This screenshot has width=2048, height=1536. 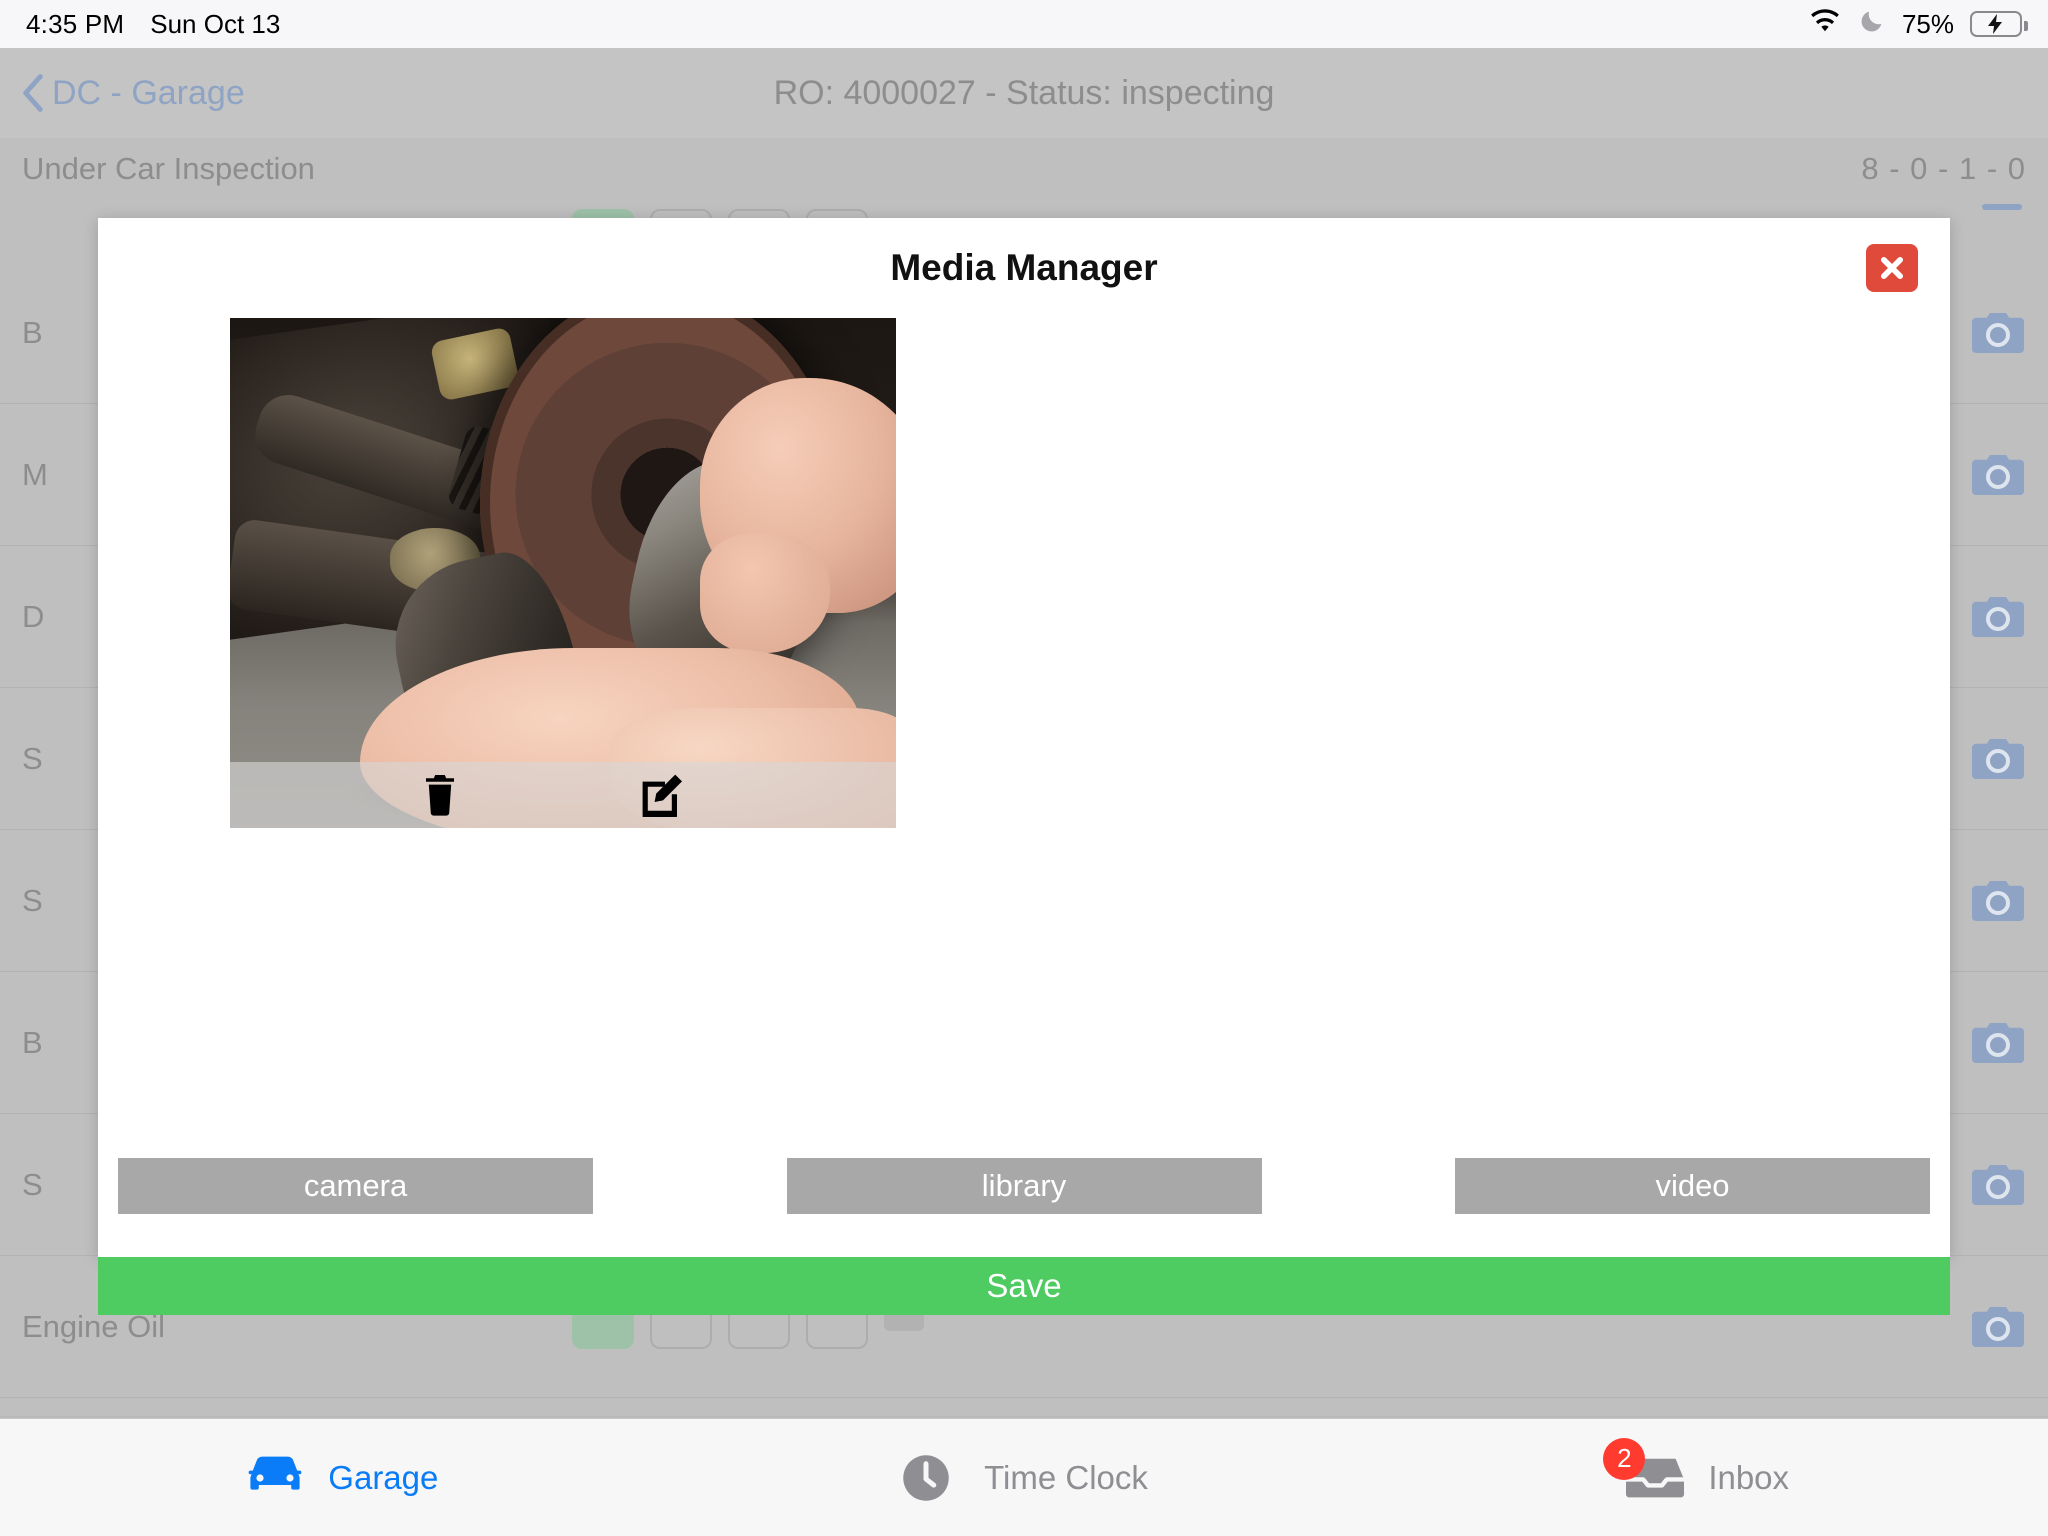 What do you see at coordinates (1706, 1477) in the screenshot?
I see `tab-inbox: 2 Inbox` at bounding box center [1706, 1477].